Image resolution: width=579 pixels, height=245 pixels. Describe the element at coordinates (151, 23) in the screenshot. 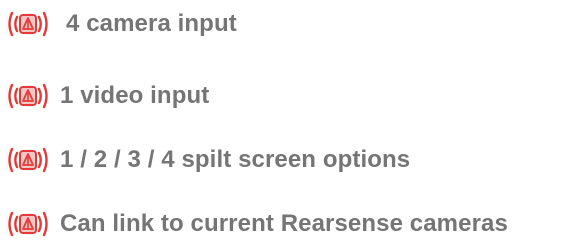

I see `feature-label: 4 camera input` at that location.